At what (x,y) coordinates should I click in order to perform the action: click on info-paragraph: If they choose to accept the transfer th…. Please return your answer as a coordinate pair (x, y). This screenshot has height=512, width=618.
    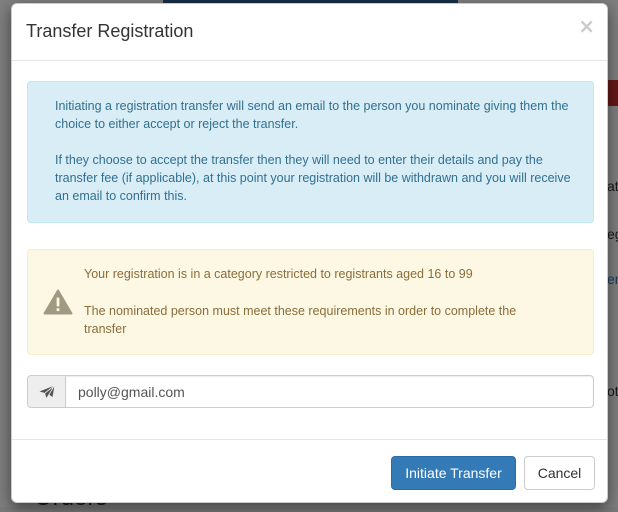
    Looking at the image, I should click on (313, 178).